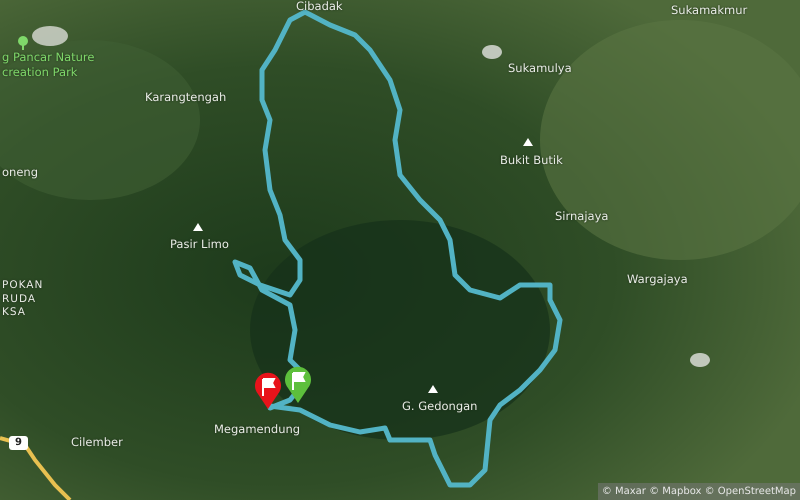 This screenshot has width=800, height=500. I want to click on peak-label: Pasir Limo, so click(199, 244).